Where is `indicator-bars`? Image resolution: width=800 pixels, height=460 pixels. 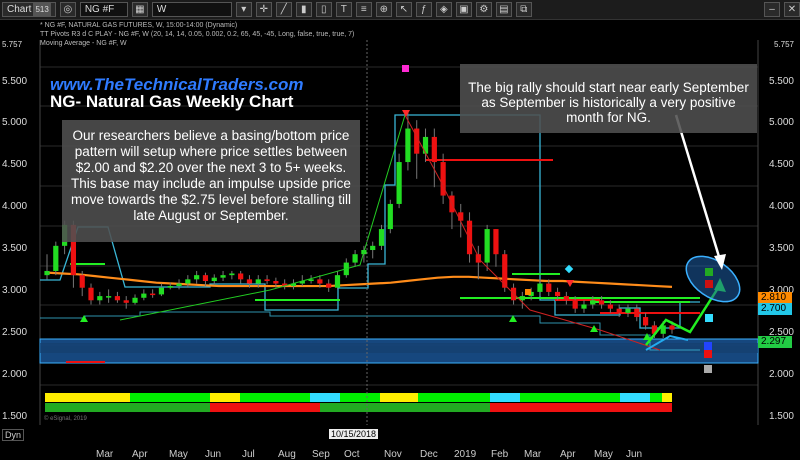
indicator-bars is located at coordinates (358, 402).